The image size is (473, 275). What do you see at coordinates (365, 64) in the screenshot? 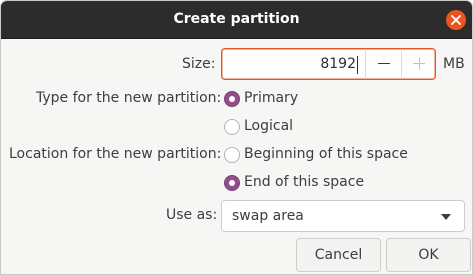
I see `divider` at bounding box center [365, 64].